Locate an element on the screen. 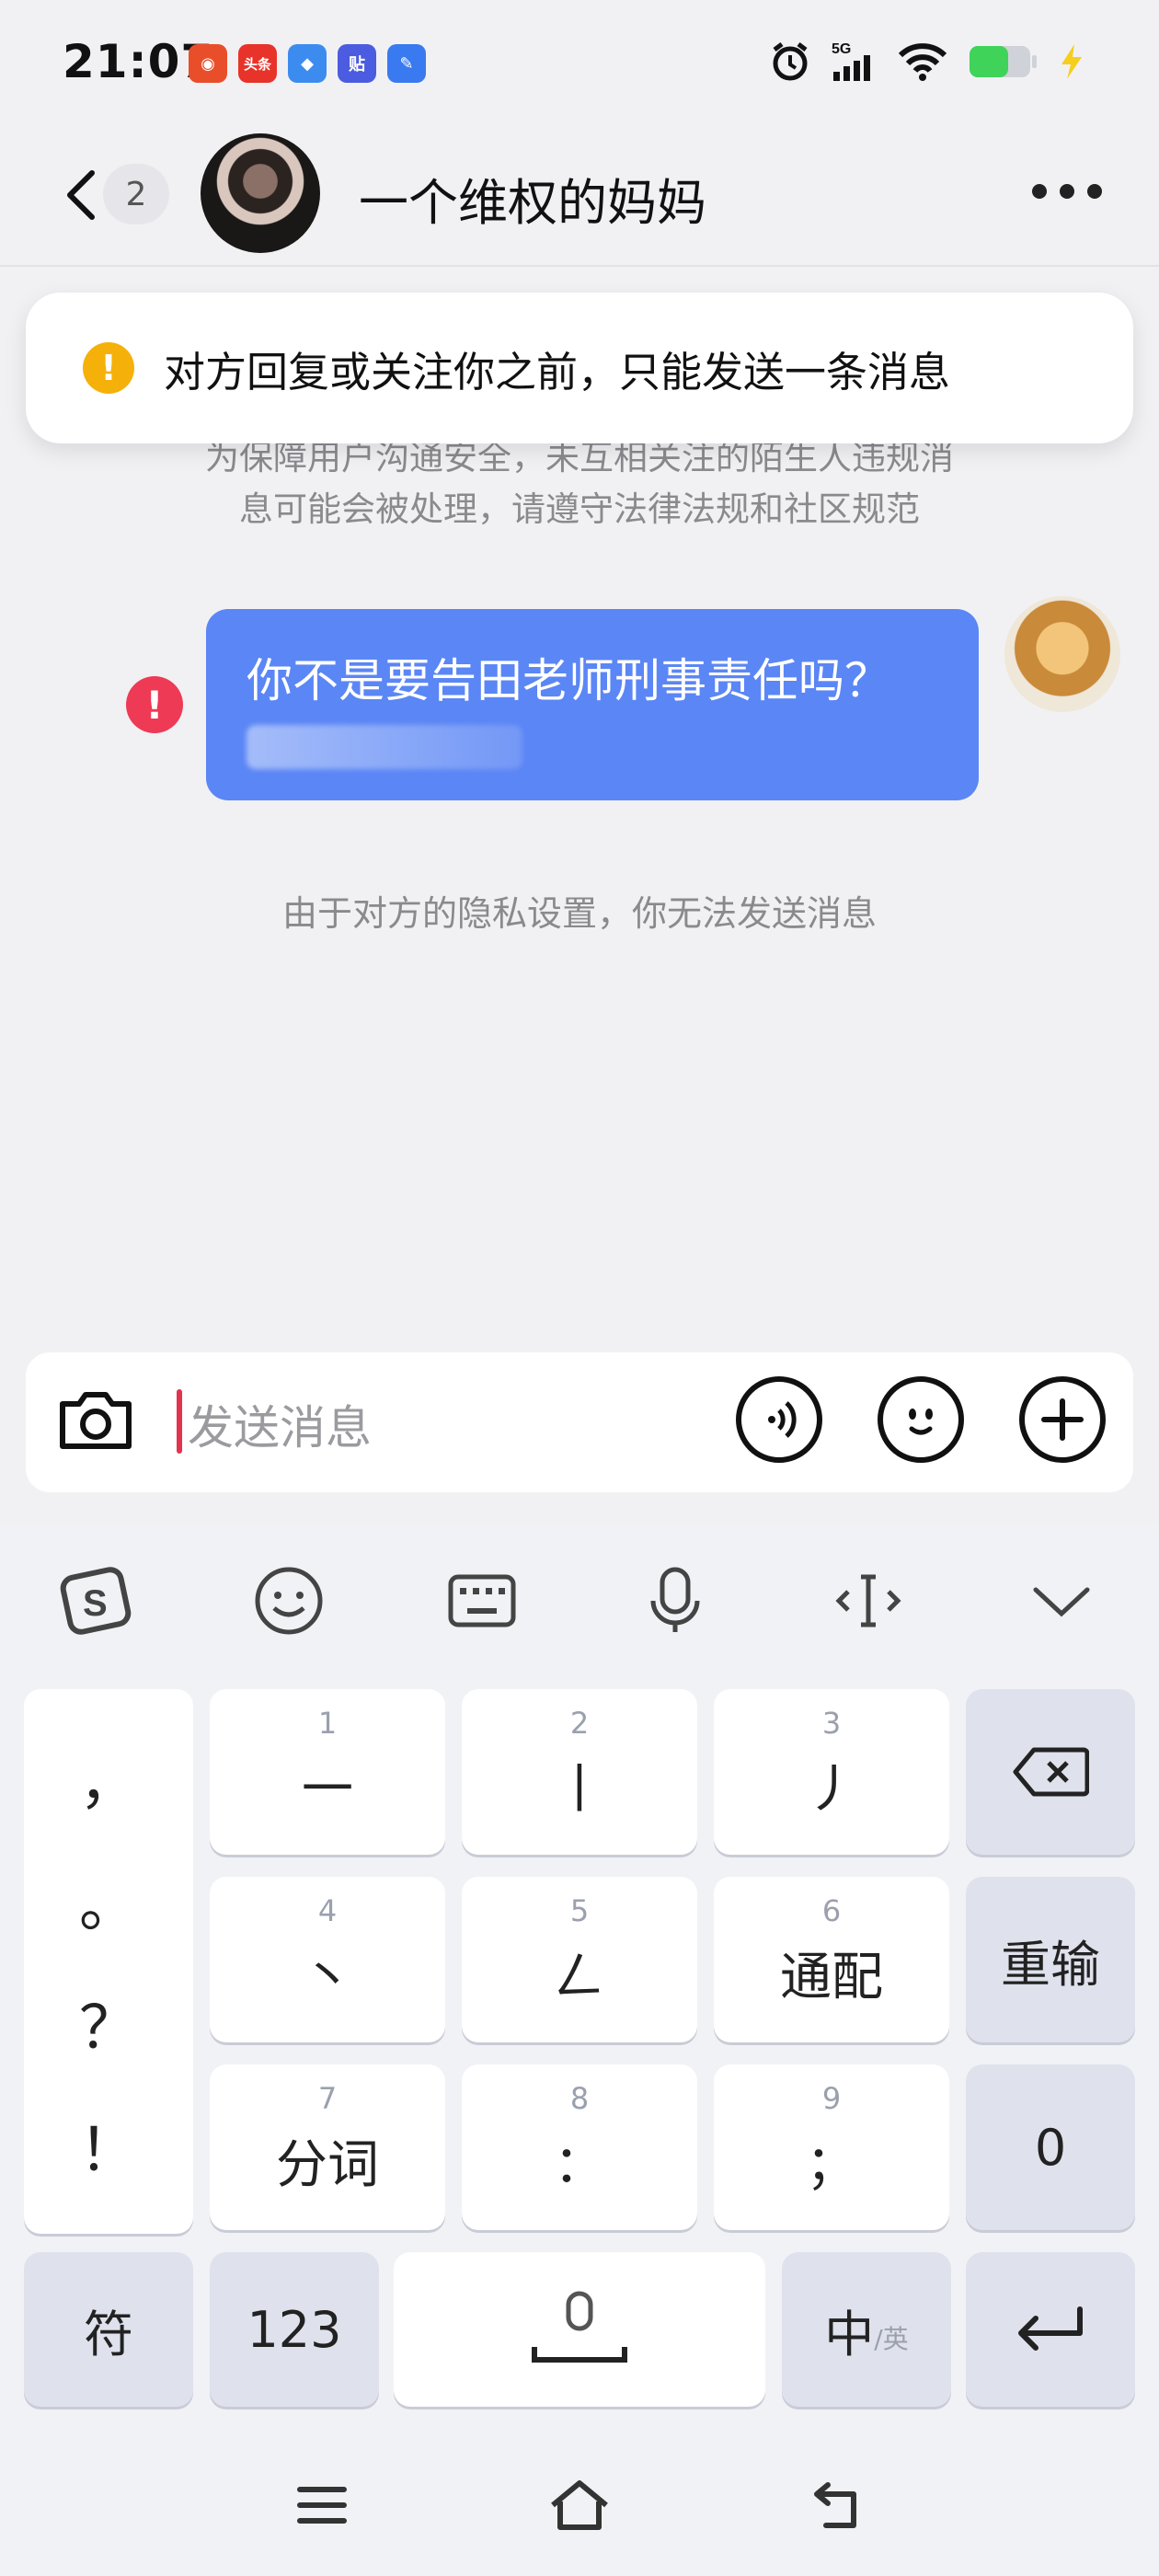 Image resolution: width=1159 pixels, height=2576 pixels. backspace-icon is located at coordinates (1051, 1772).